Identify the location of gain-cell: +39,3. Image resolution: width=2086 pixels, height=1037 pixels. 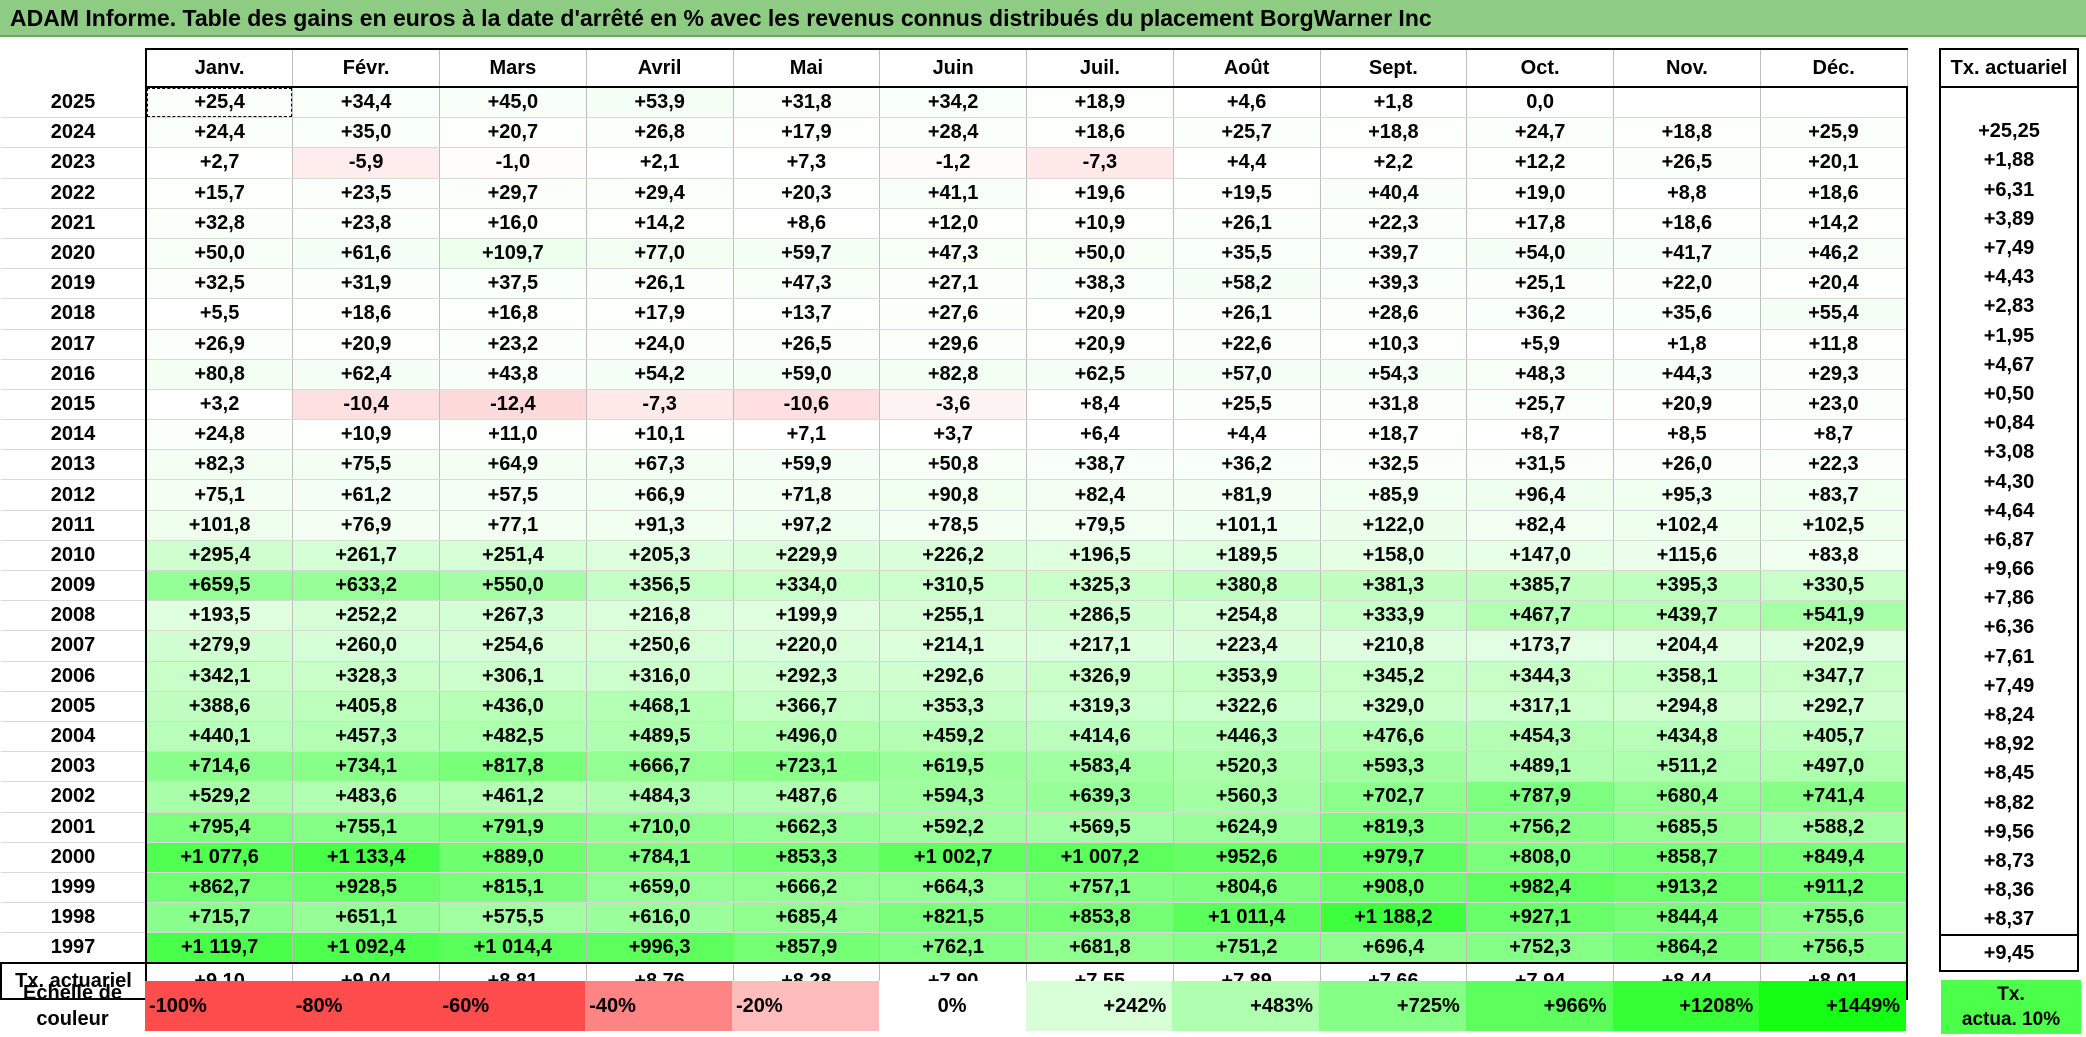
(1393, 284).